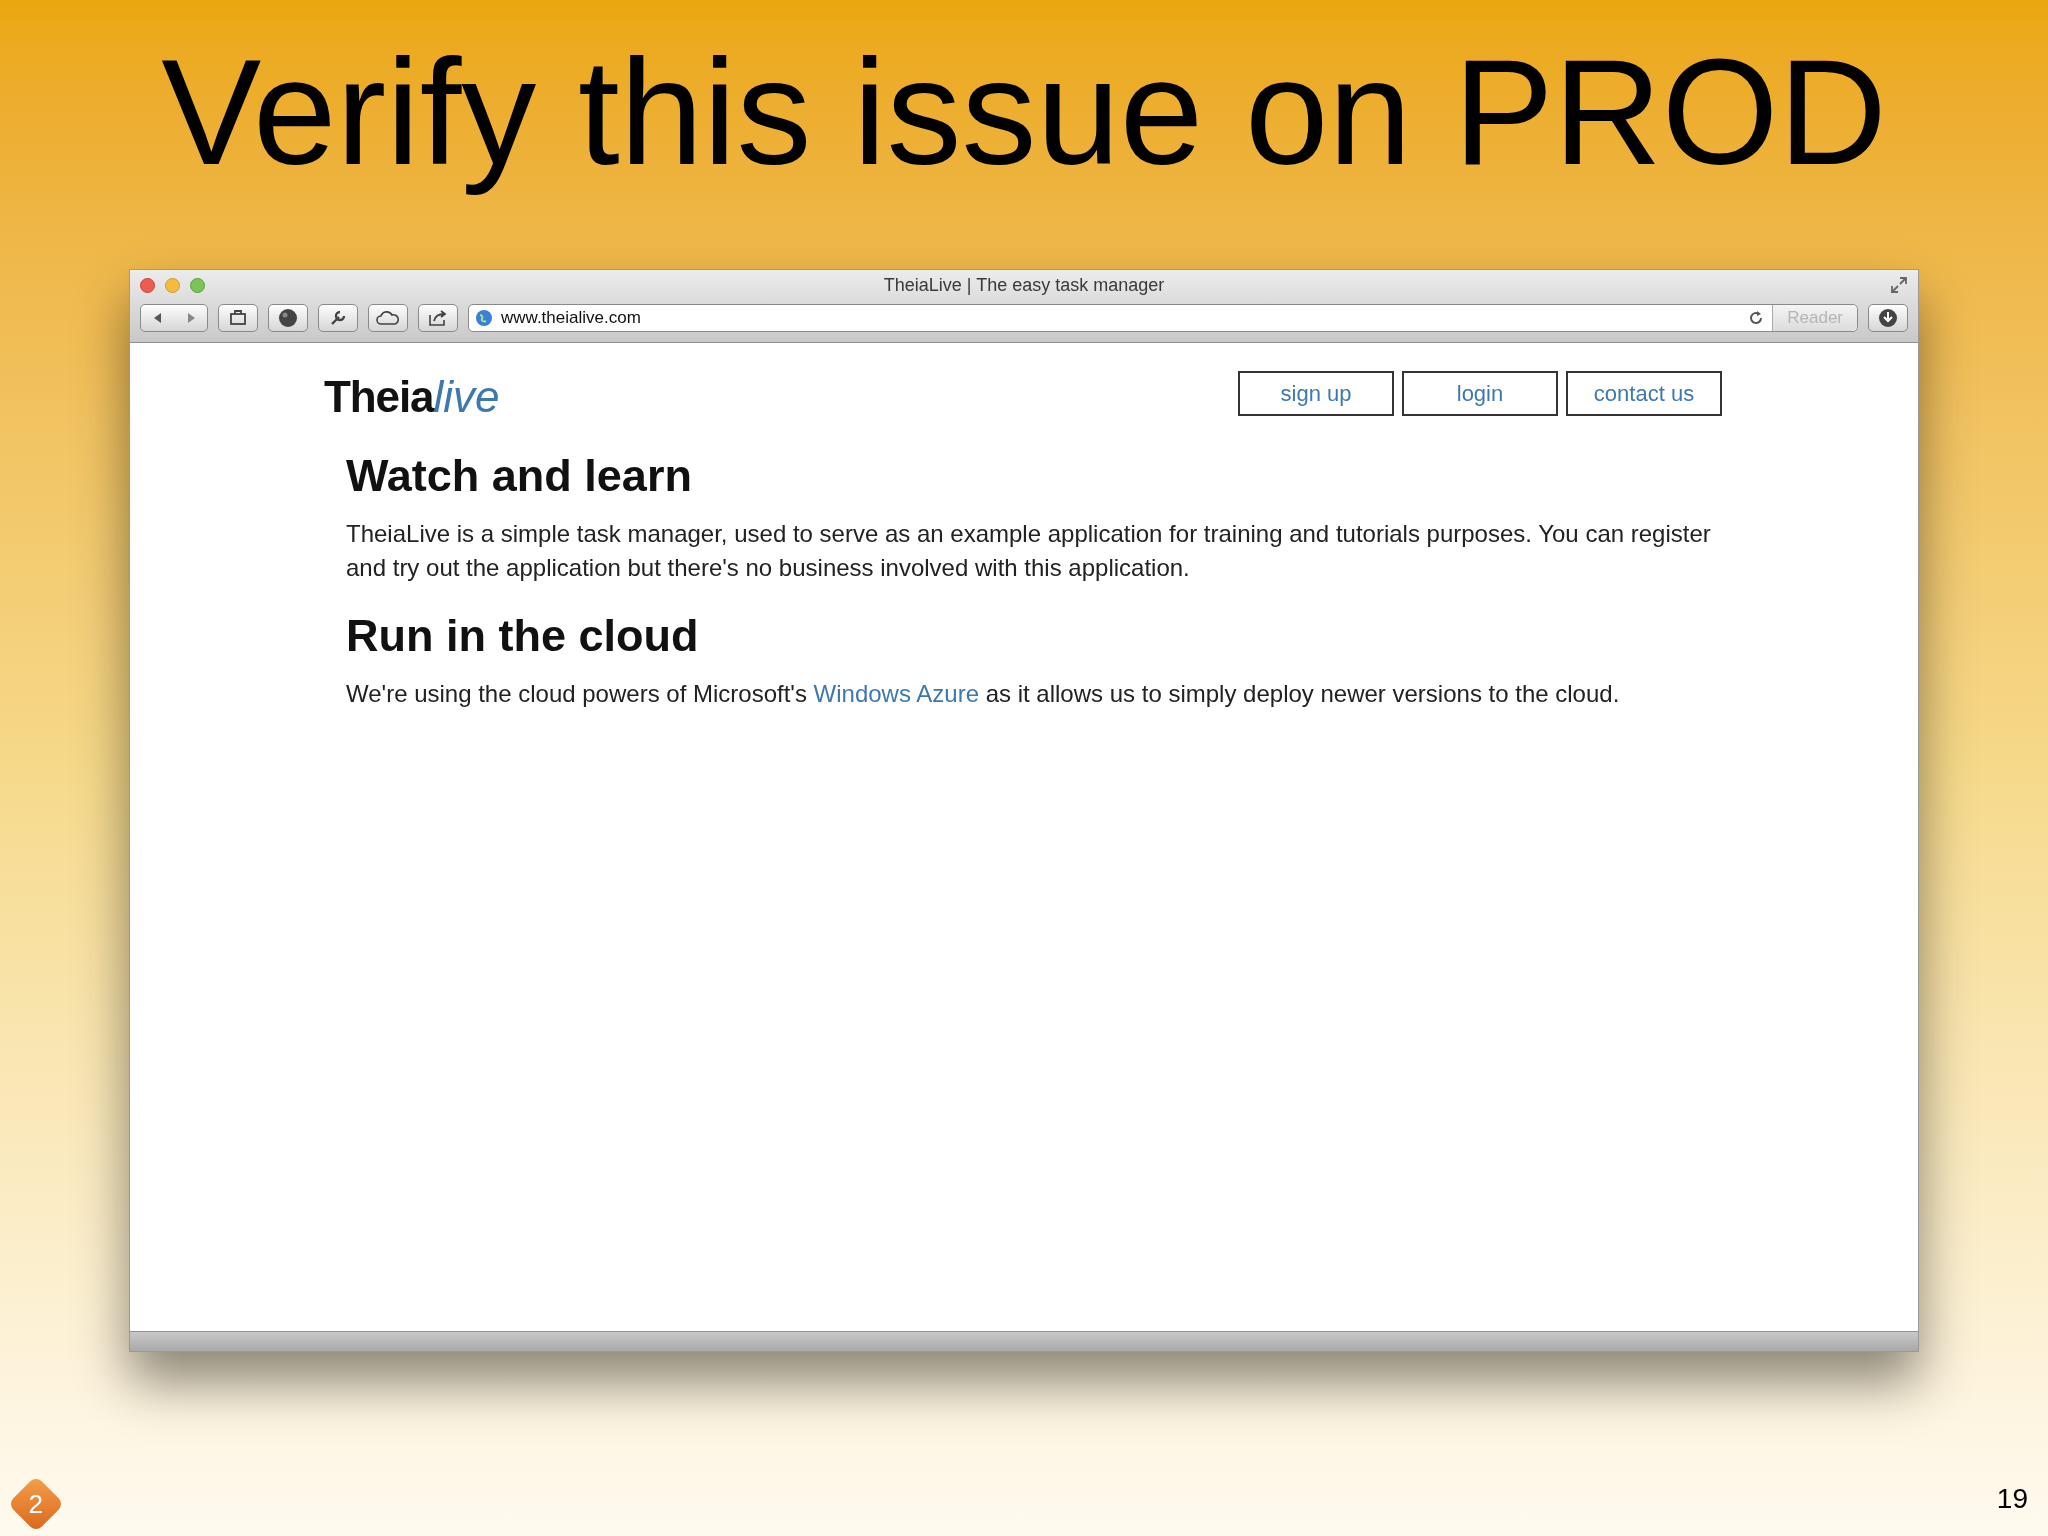 This screenshot has height=1536, width=2048. I want to click on bookmarks-button, so click(238, 318).